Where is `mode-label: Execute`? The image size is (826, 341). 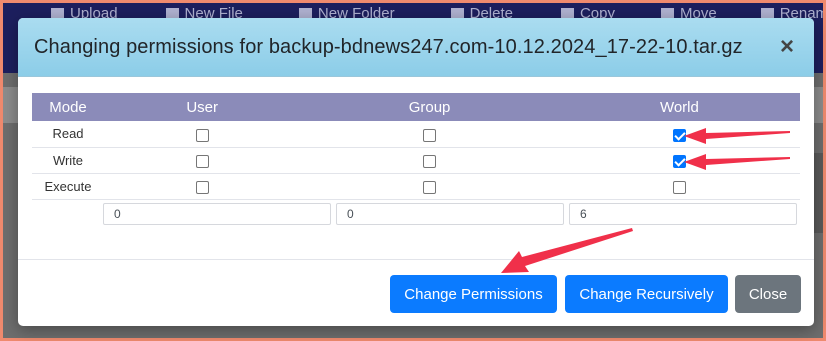
mode-label: Execute is located at coordinates (68, 186).